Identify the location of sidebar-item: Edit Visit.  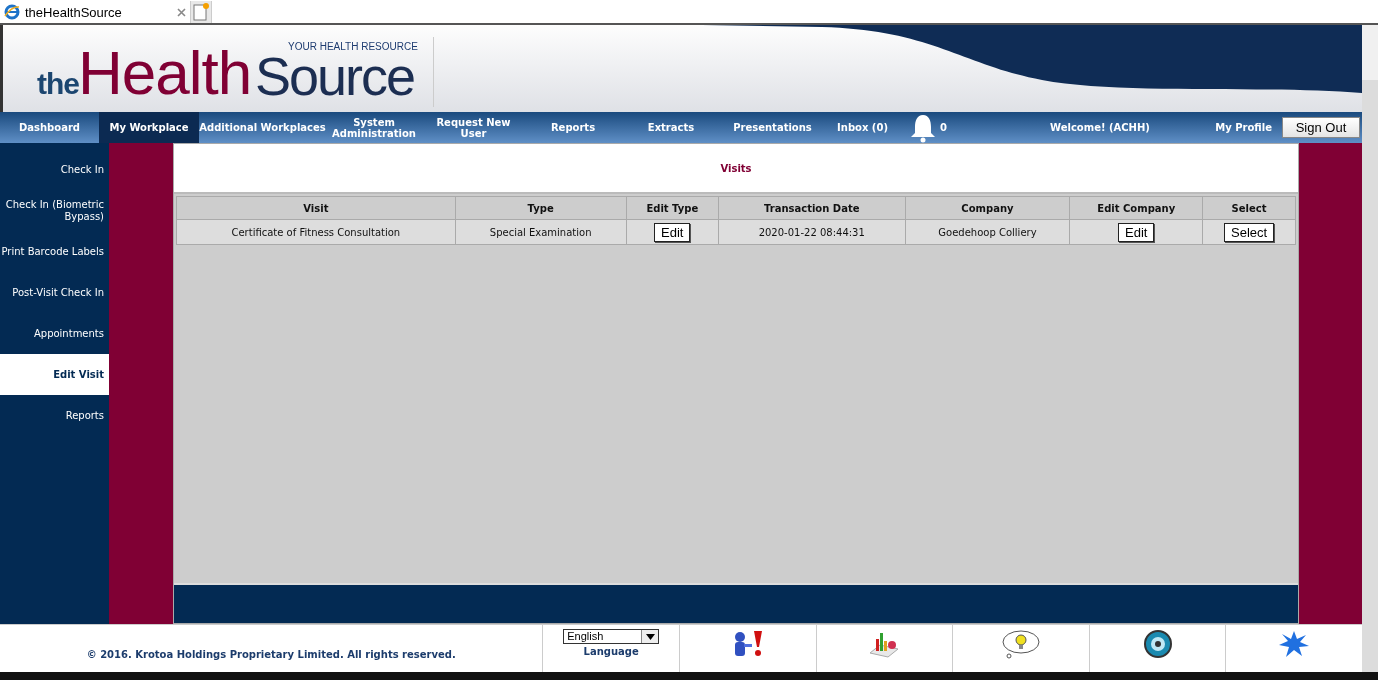
(54, 374).